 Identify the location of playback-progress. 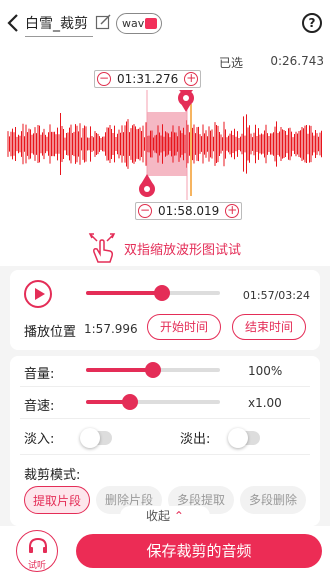
(124, 293).